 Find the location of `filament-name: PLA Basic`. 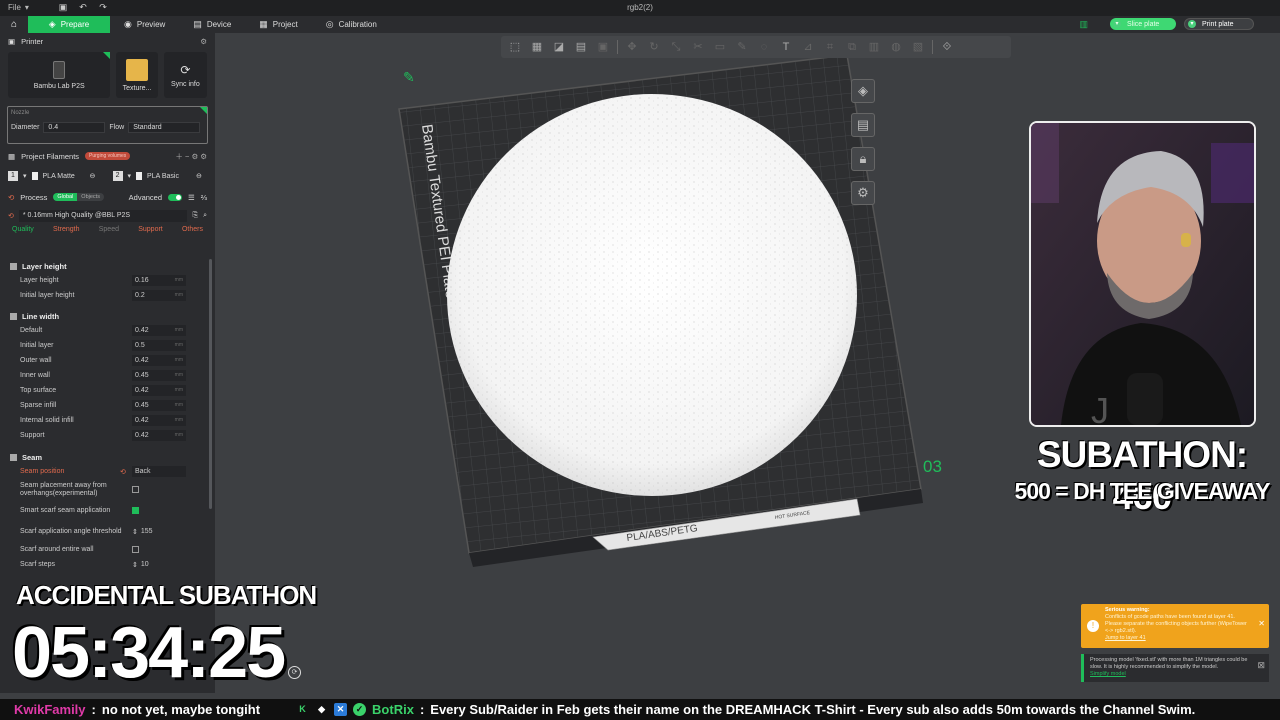

filament-name: PLA Basic is located at coordinates (169, 176).